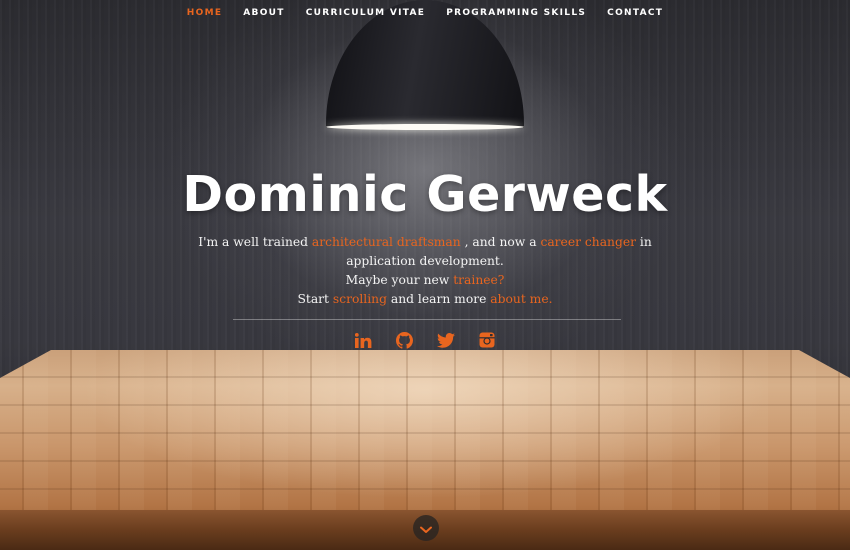  I want to click on intro-text-segment: Maybe your new, so click(399, 280).